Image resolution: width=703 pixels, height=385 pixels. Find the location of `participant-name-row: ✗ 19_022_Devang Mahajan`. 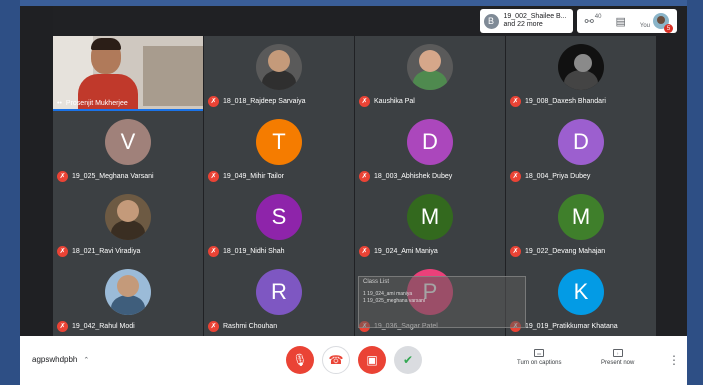

participant-name-row: ✗ 19_022_Devang Mahajan is located at coordinates (557, 251).